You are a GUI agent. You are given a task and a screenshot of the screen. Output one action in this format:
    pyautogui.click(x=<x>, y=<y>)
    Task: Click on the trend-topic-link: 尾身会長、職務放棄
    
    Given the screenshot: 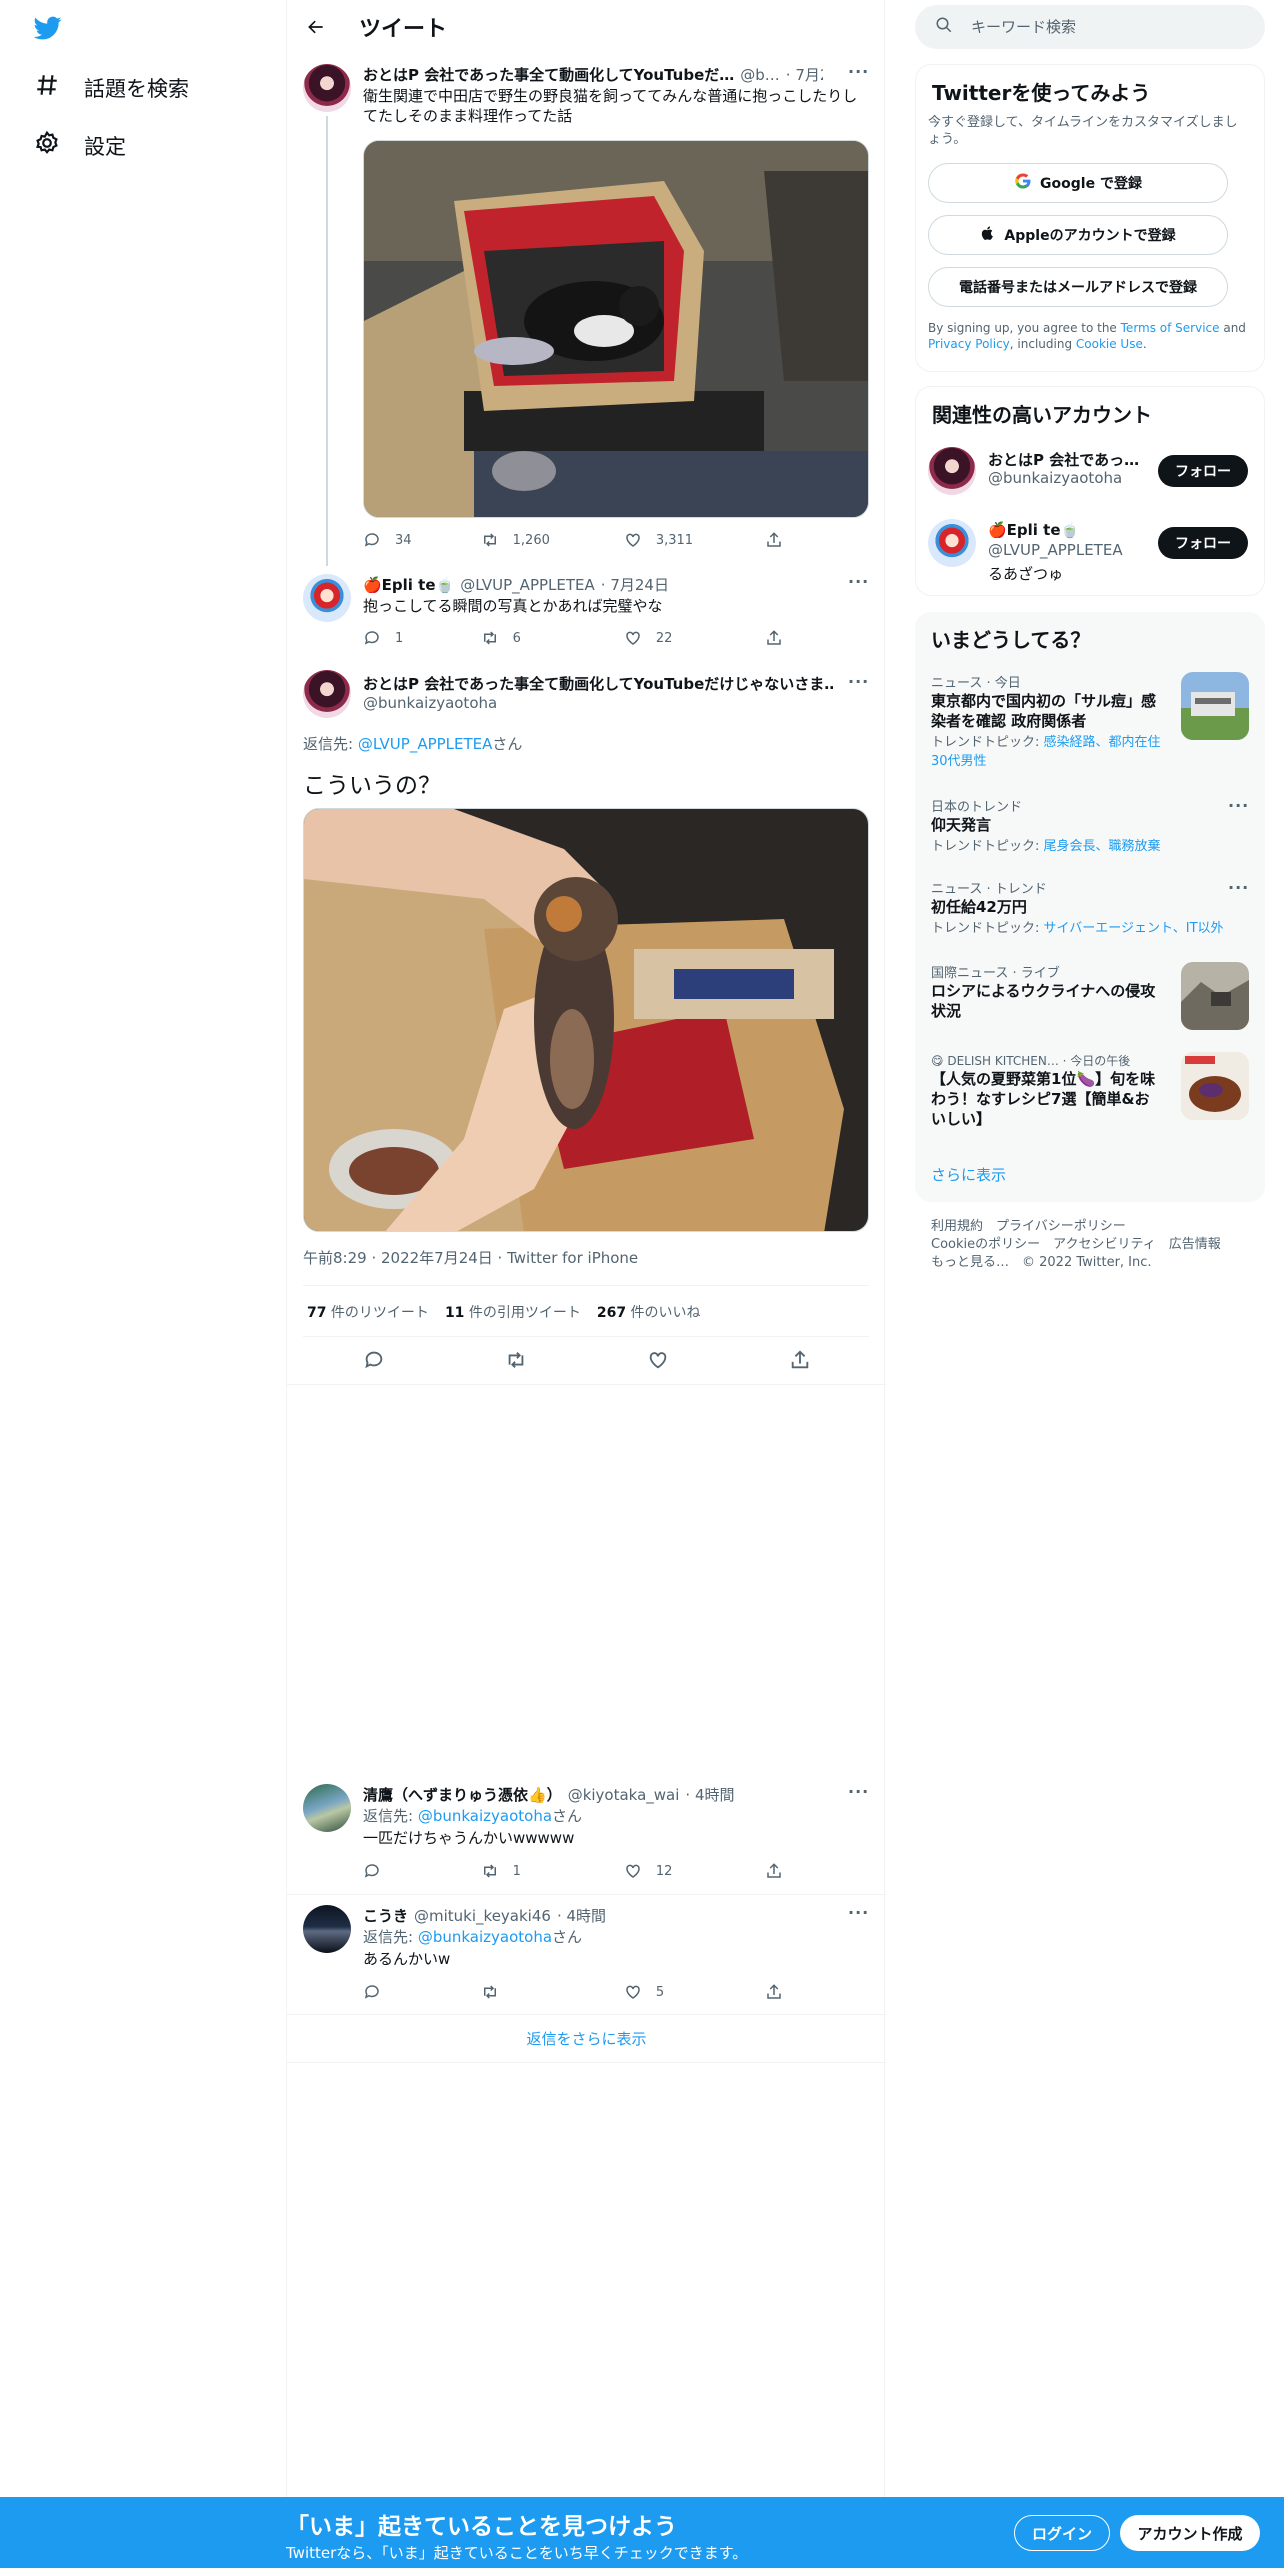 What is the action you would take?
    pyautogui.click(x=1102, y=846)
    